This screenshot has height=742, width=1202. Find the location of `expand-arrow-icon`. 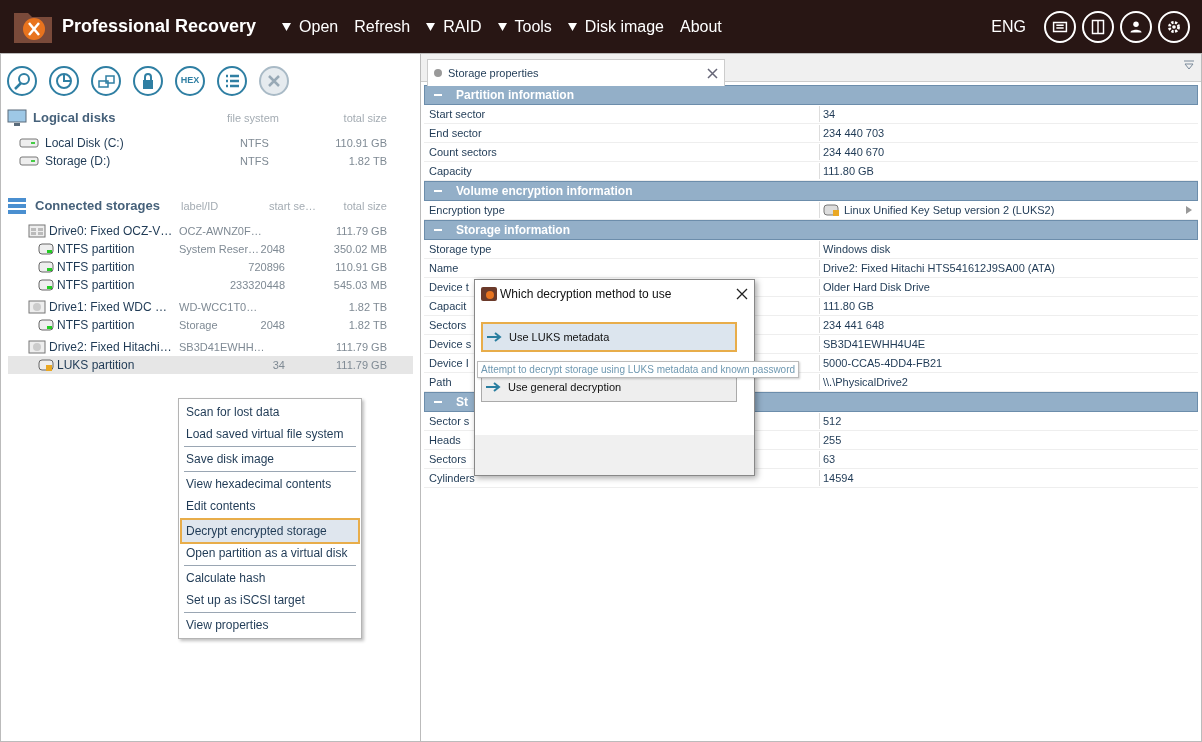

expand-arrow-icon is located at coordinates (1189, 210).